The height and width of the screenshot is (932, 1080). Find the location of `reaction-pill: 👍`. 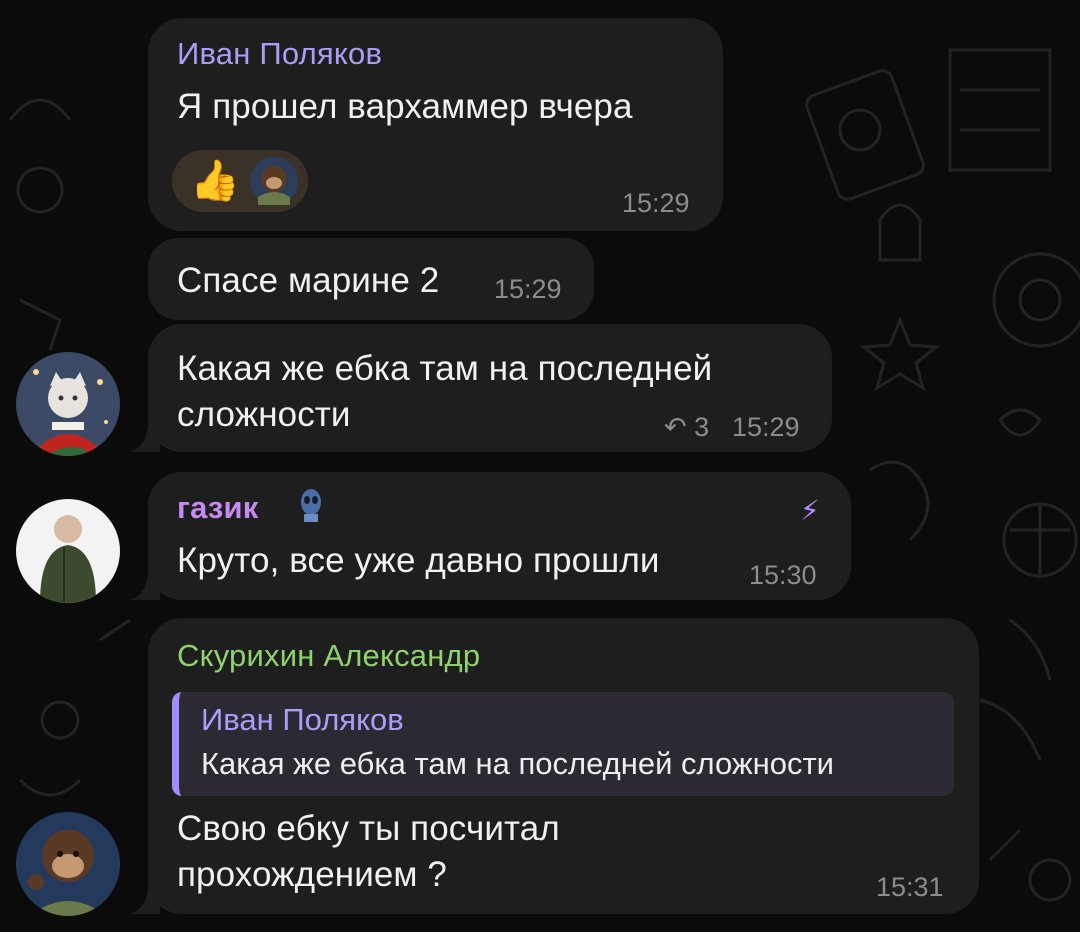

reaction-pill: 👍 is located at coordinates (240, 181).